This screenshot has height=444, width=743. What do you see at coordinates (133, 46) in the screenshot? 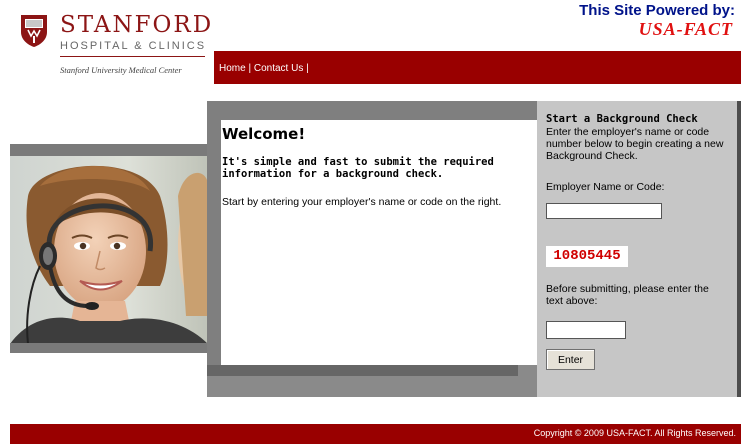
I see `logo-subtitle: HOSPITAL & CLINICS` at bounding box center [133, 46].